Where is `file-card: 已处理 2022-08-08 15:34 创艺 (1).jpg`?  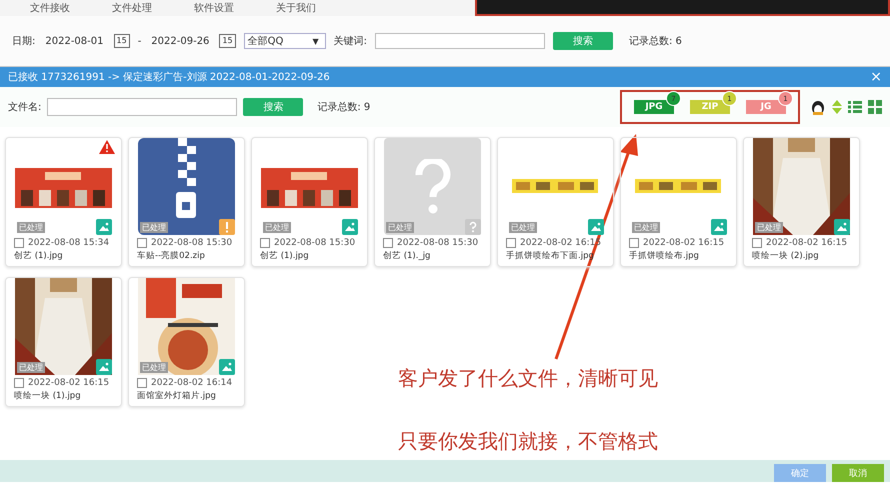
file-card: 已处理 2022-08-08 15:34 创艺 (1).jpg is located at coordinates (63, 202).